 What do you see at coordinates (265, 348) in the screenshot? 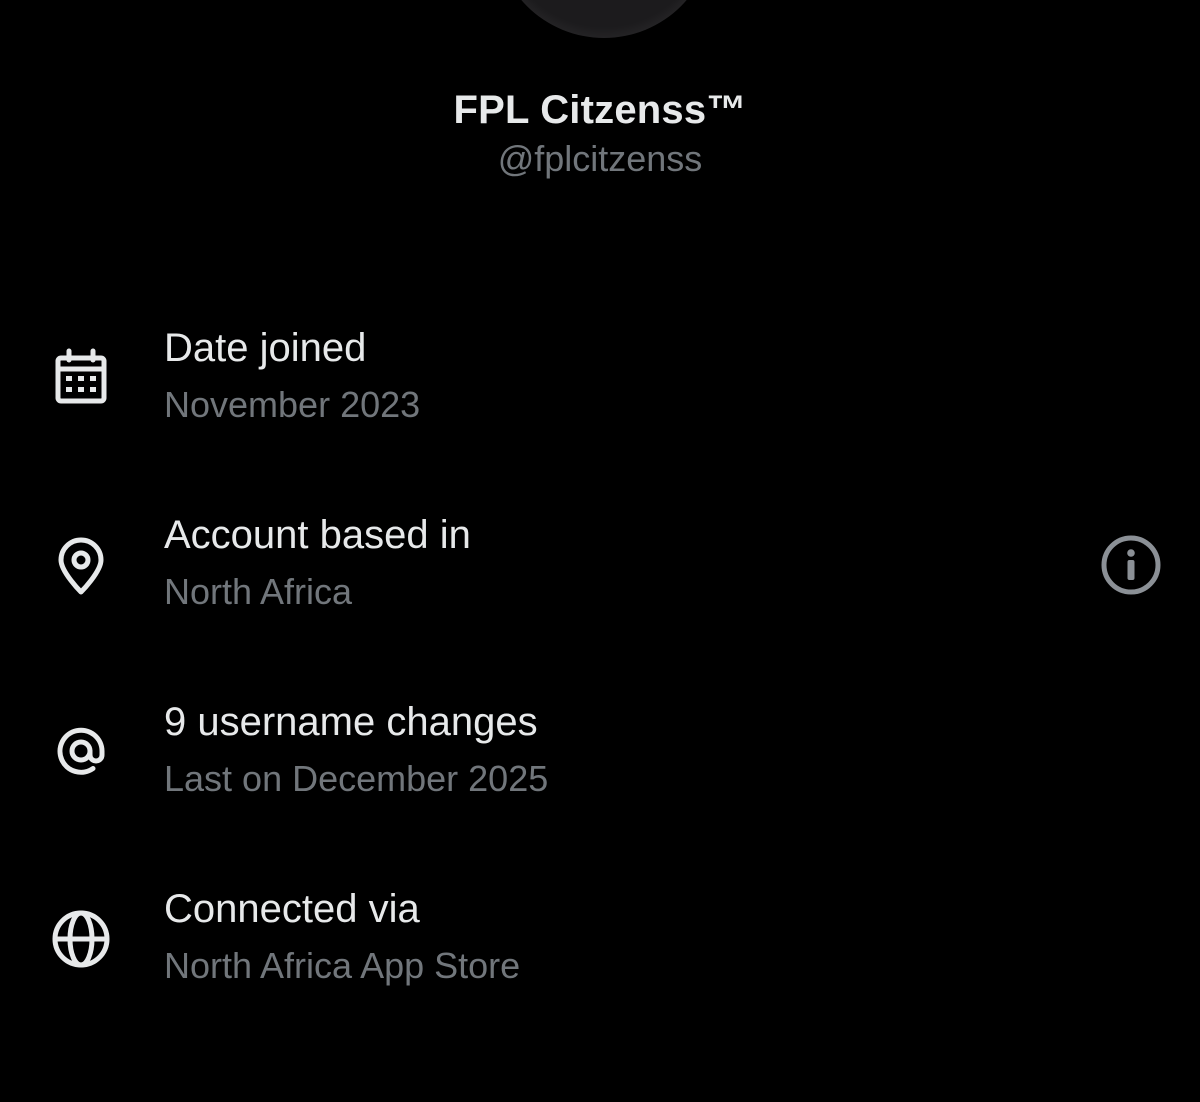
I see `row-title: Date joined` at bounding box center [265, 348].